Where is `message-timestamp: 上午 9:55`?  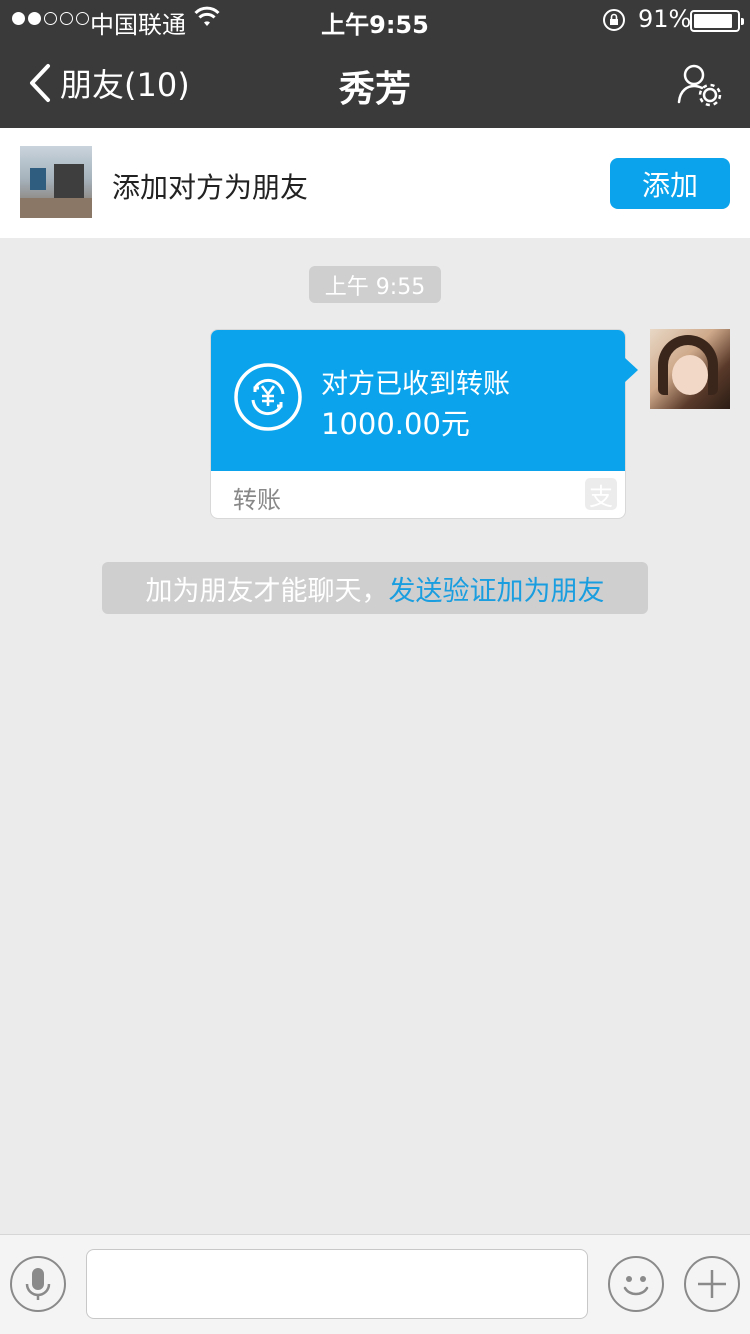 message-timestamp: 上午 9:55 is located at coordinates (375, 284).